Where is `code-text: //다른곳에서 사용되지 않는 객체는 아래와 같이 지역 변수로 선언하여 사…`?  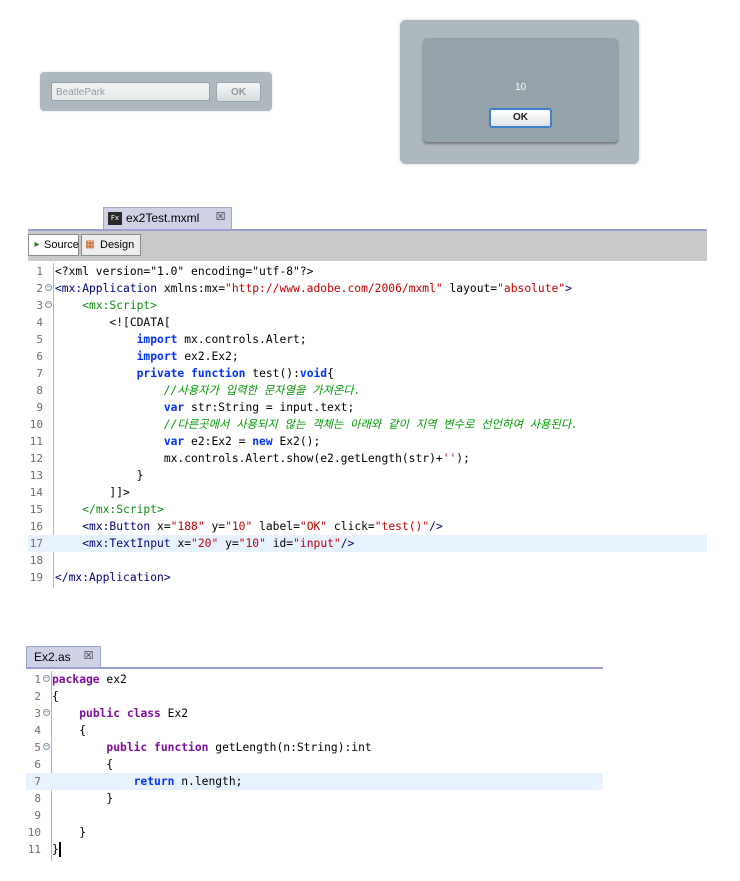 code-text: //다른곳에서 사용되지 않는 객체는 아래와 같이 지역 변수로 선언하여 사… is located at coordinates (371, 424).